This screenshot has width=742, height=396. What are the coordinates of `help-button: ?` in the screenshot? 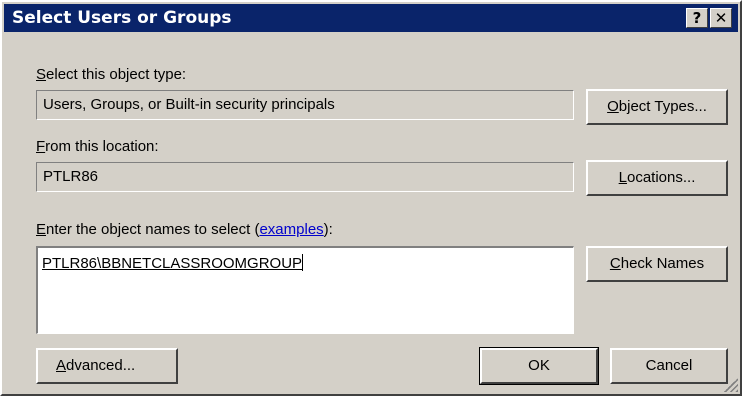 It's located at (697, 18).